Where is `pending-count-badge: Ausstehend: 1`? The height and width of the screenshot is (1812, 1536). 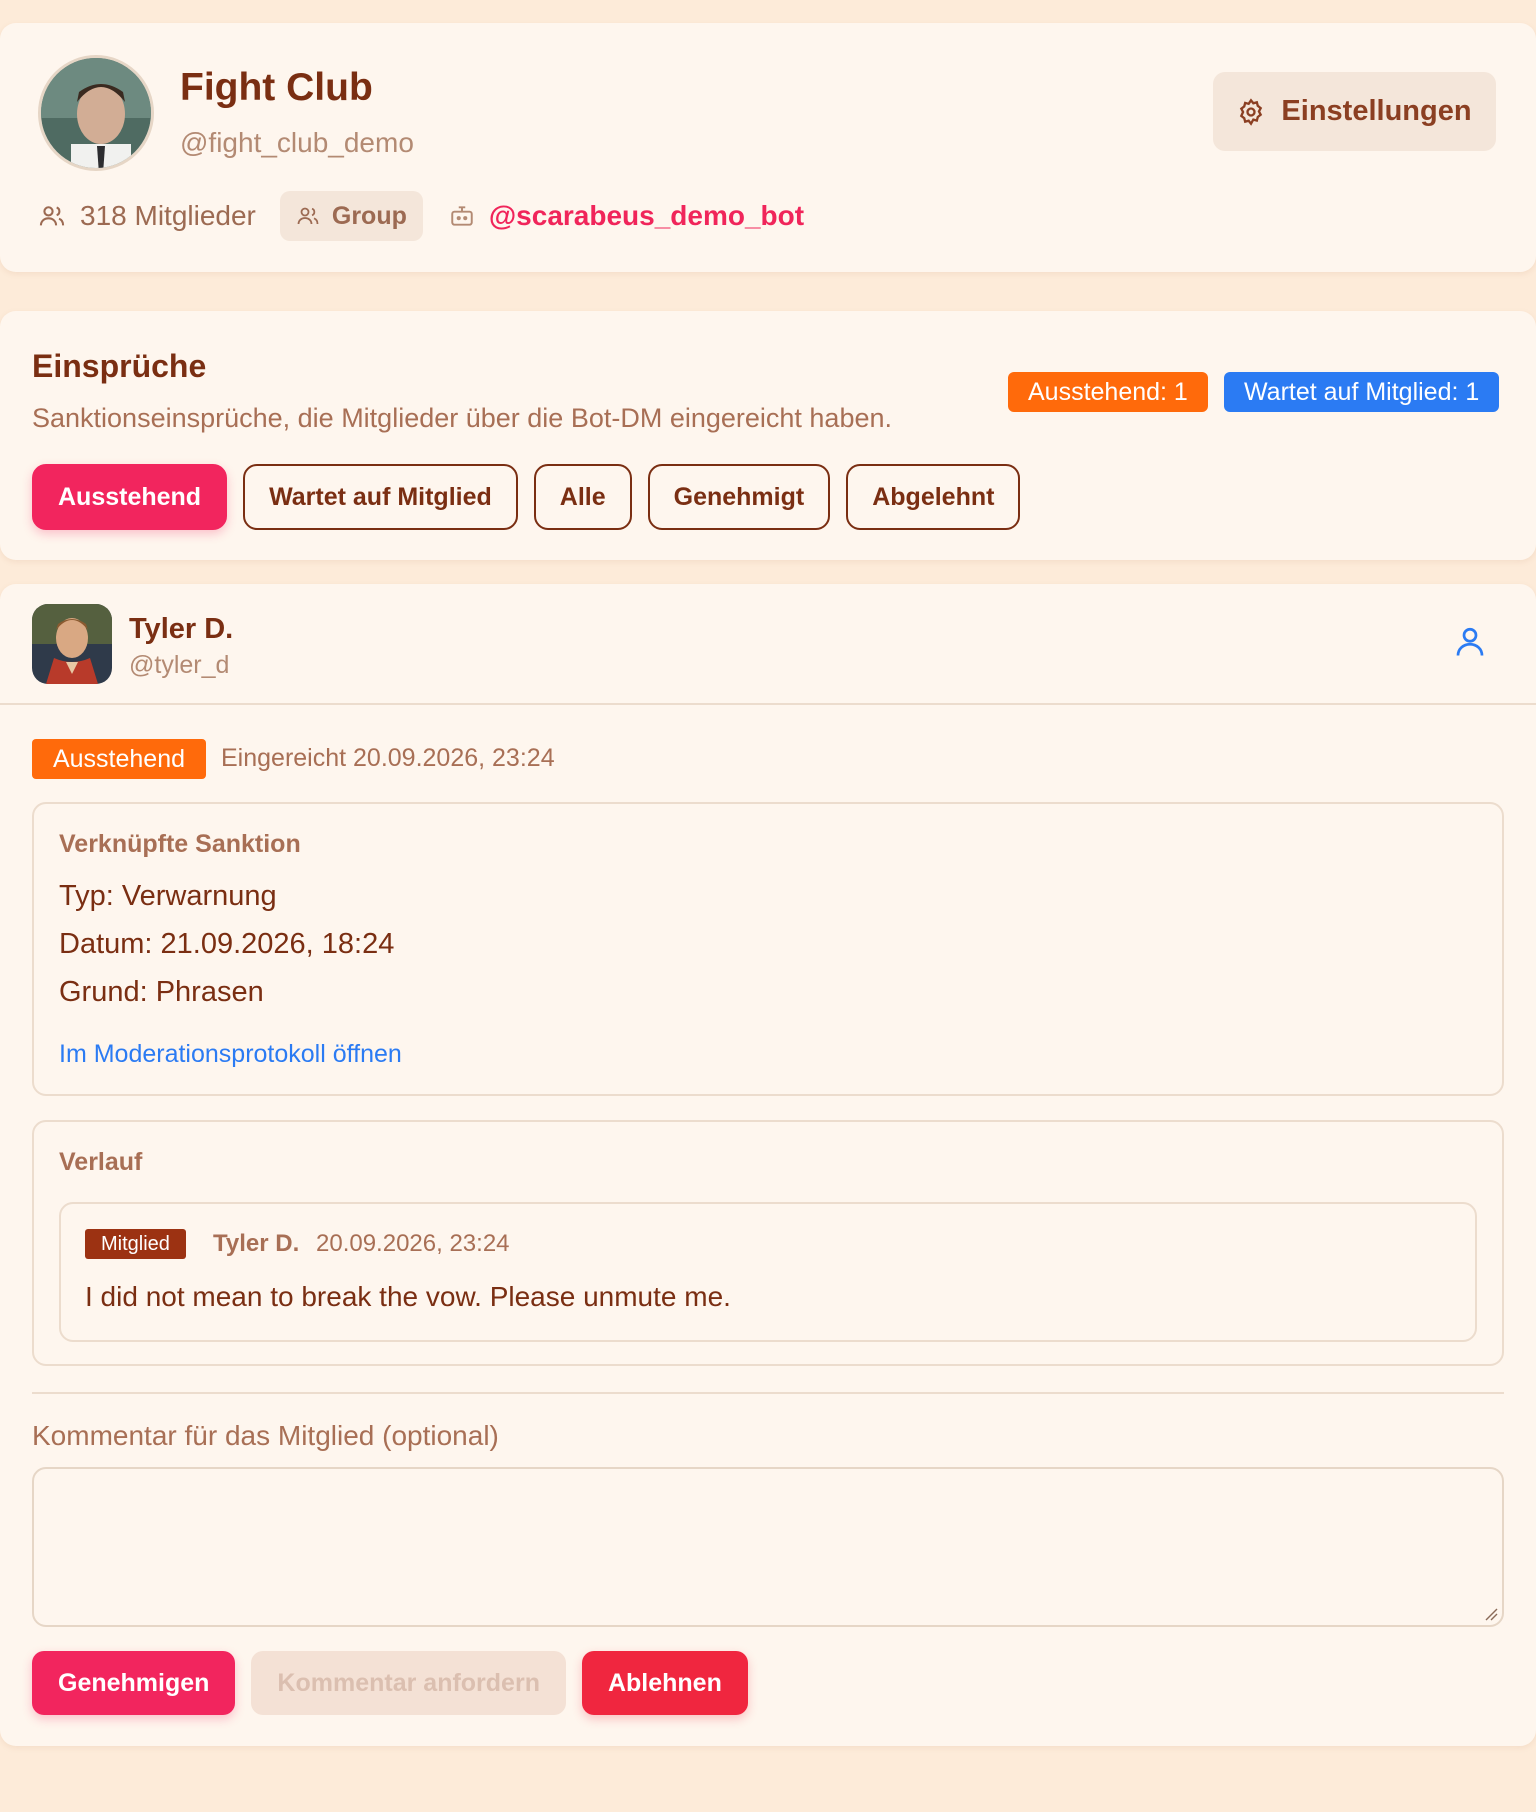 pending-count-badge: Ausstehend: 1 is located at coordinates (1108, 392).